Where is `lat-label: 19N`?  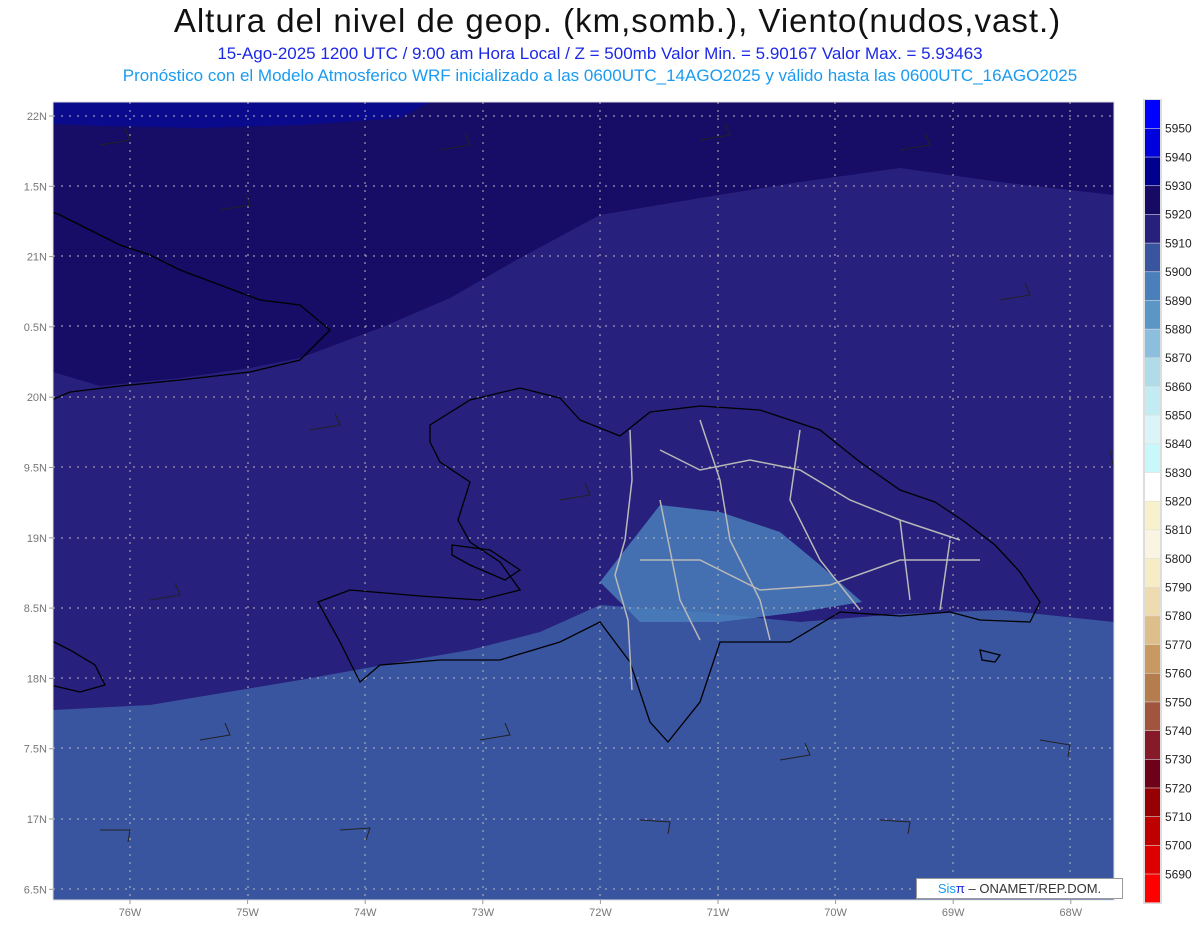 lat-label: 19N is located at coordinates (37, 539).